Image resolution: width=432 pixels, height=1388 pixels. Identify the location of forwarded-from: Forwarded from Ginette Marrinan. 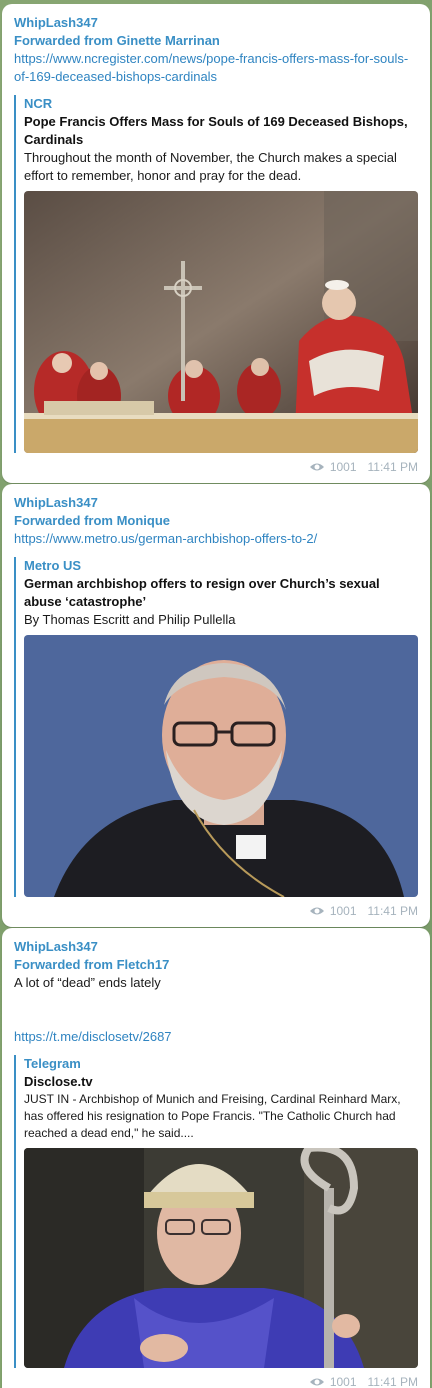
(216, 41).